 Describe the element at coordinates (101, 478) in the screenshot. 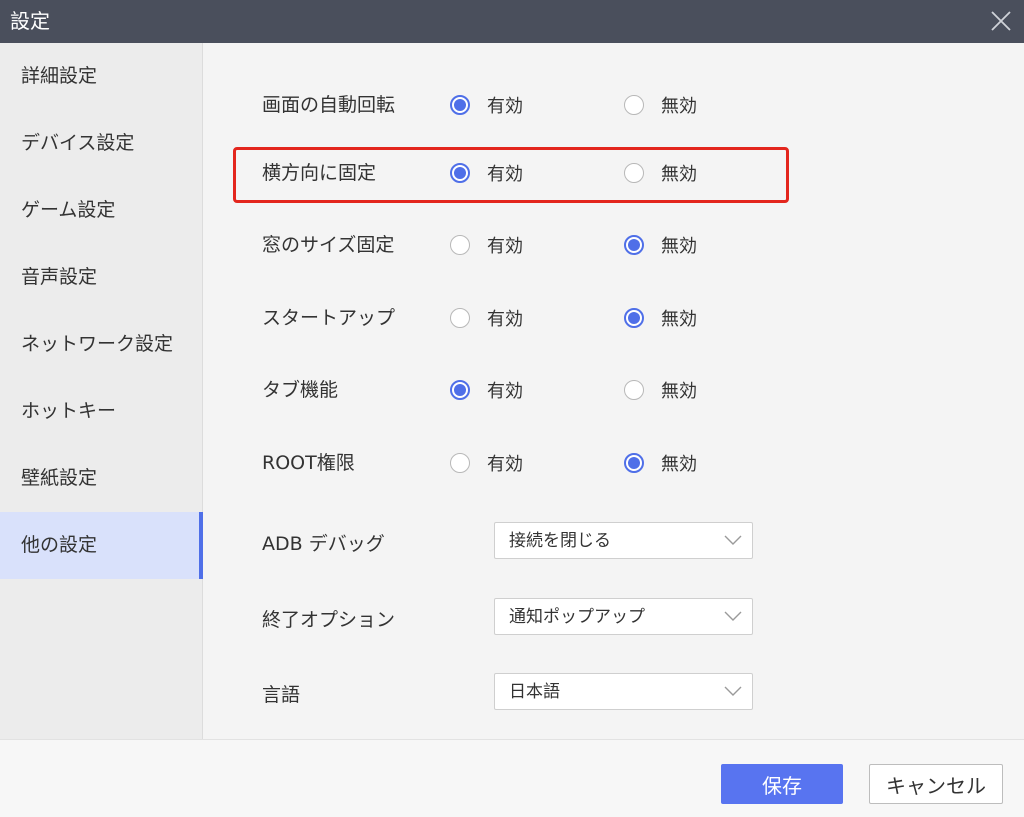

I see `sidebar-item-wallpaper-settings: 壁紙設定` at that location.